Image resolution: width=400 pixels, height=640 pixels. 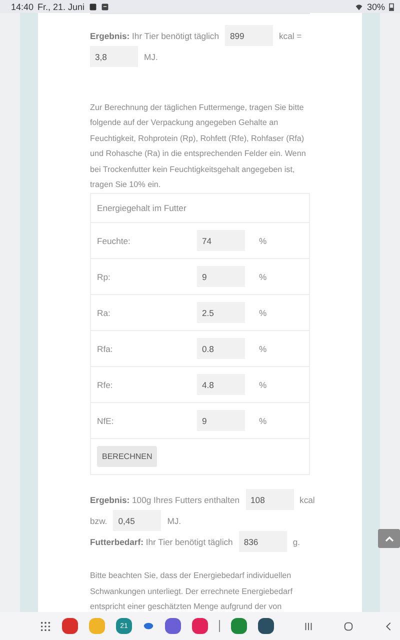 I want to click on recent-apps-icon, so click(x=308, y=626).